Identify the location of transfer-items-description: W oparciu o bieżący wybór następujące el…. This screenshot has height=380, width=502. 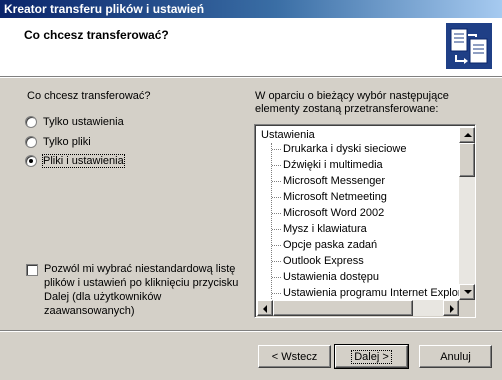
(352, 102).